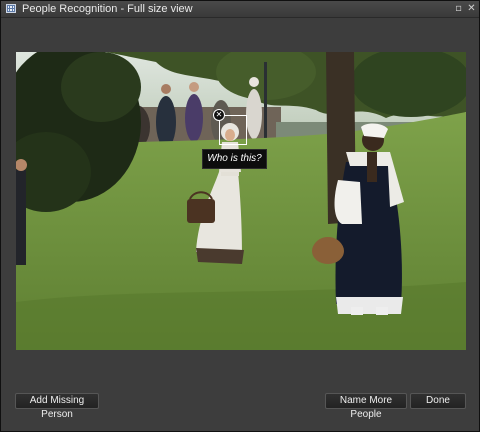 The image size is (480, 432). Describe the element at coordinates (471, 8) in the screenshot. I see `close-icon: ✕` at that location.